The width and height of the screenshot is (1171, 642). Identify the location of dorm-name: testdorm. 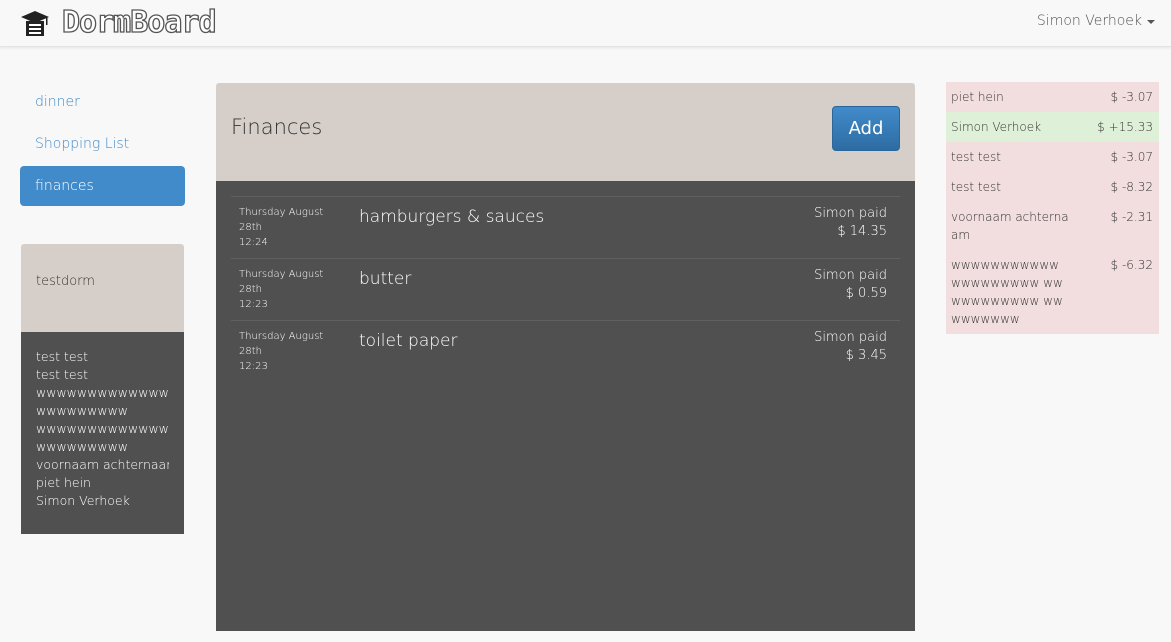
(102, 288).